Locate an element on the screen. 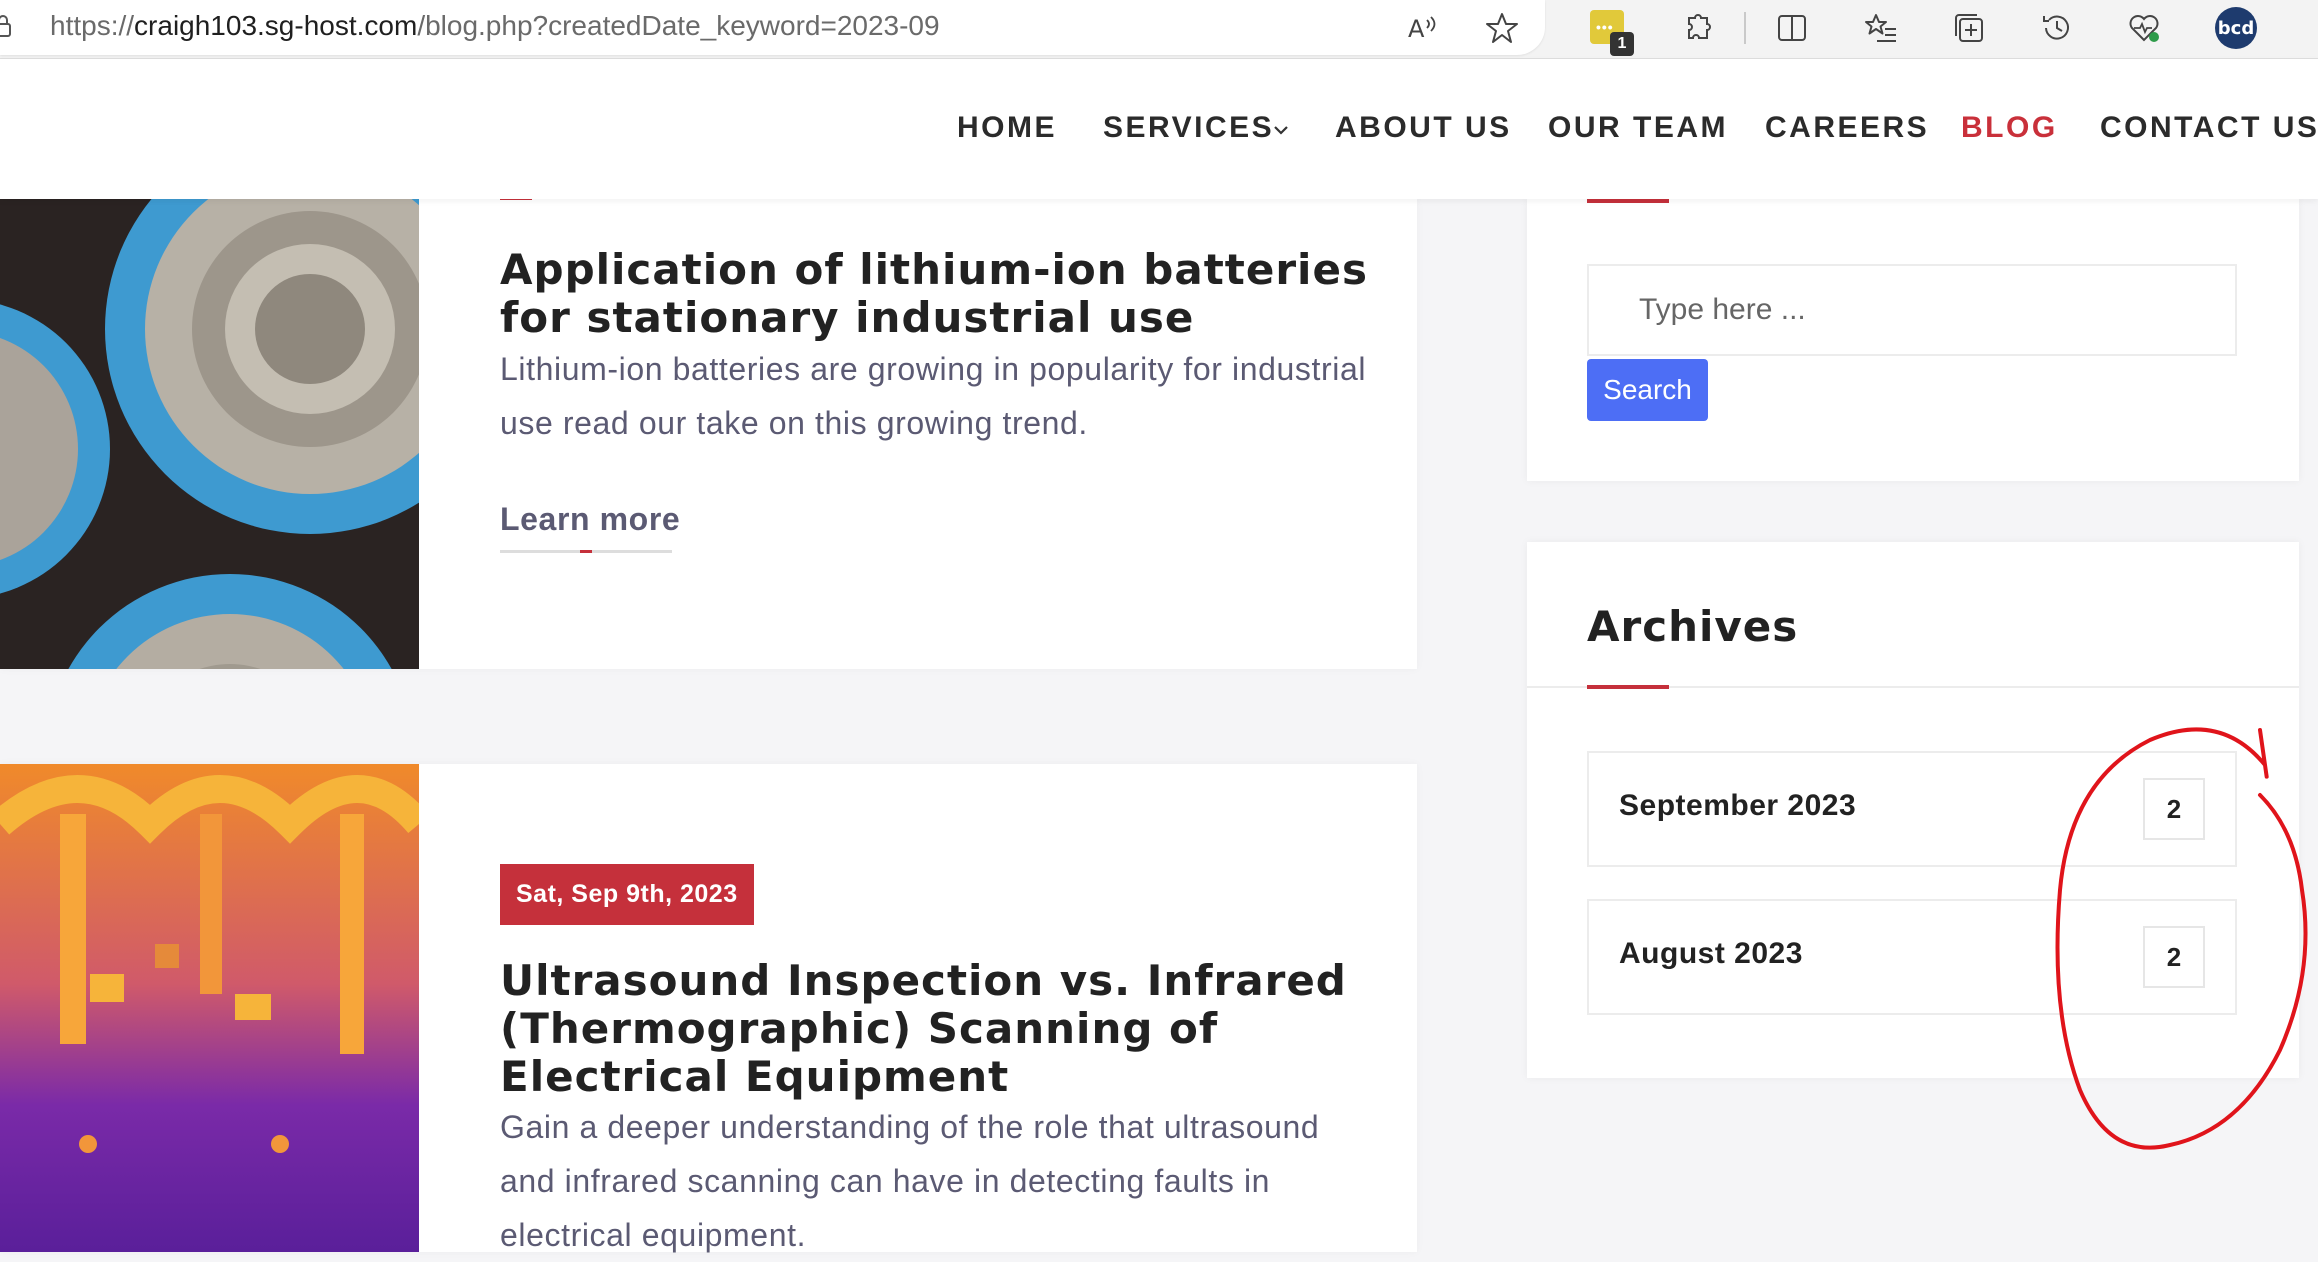 The width and height of the screenshot is (2318, 1262). archive-item-september-2023: September 2023 2 is located at coordinates (1912, 809).